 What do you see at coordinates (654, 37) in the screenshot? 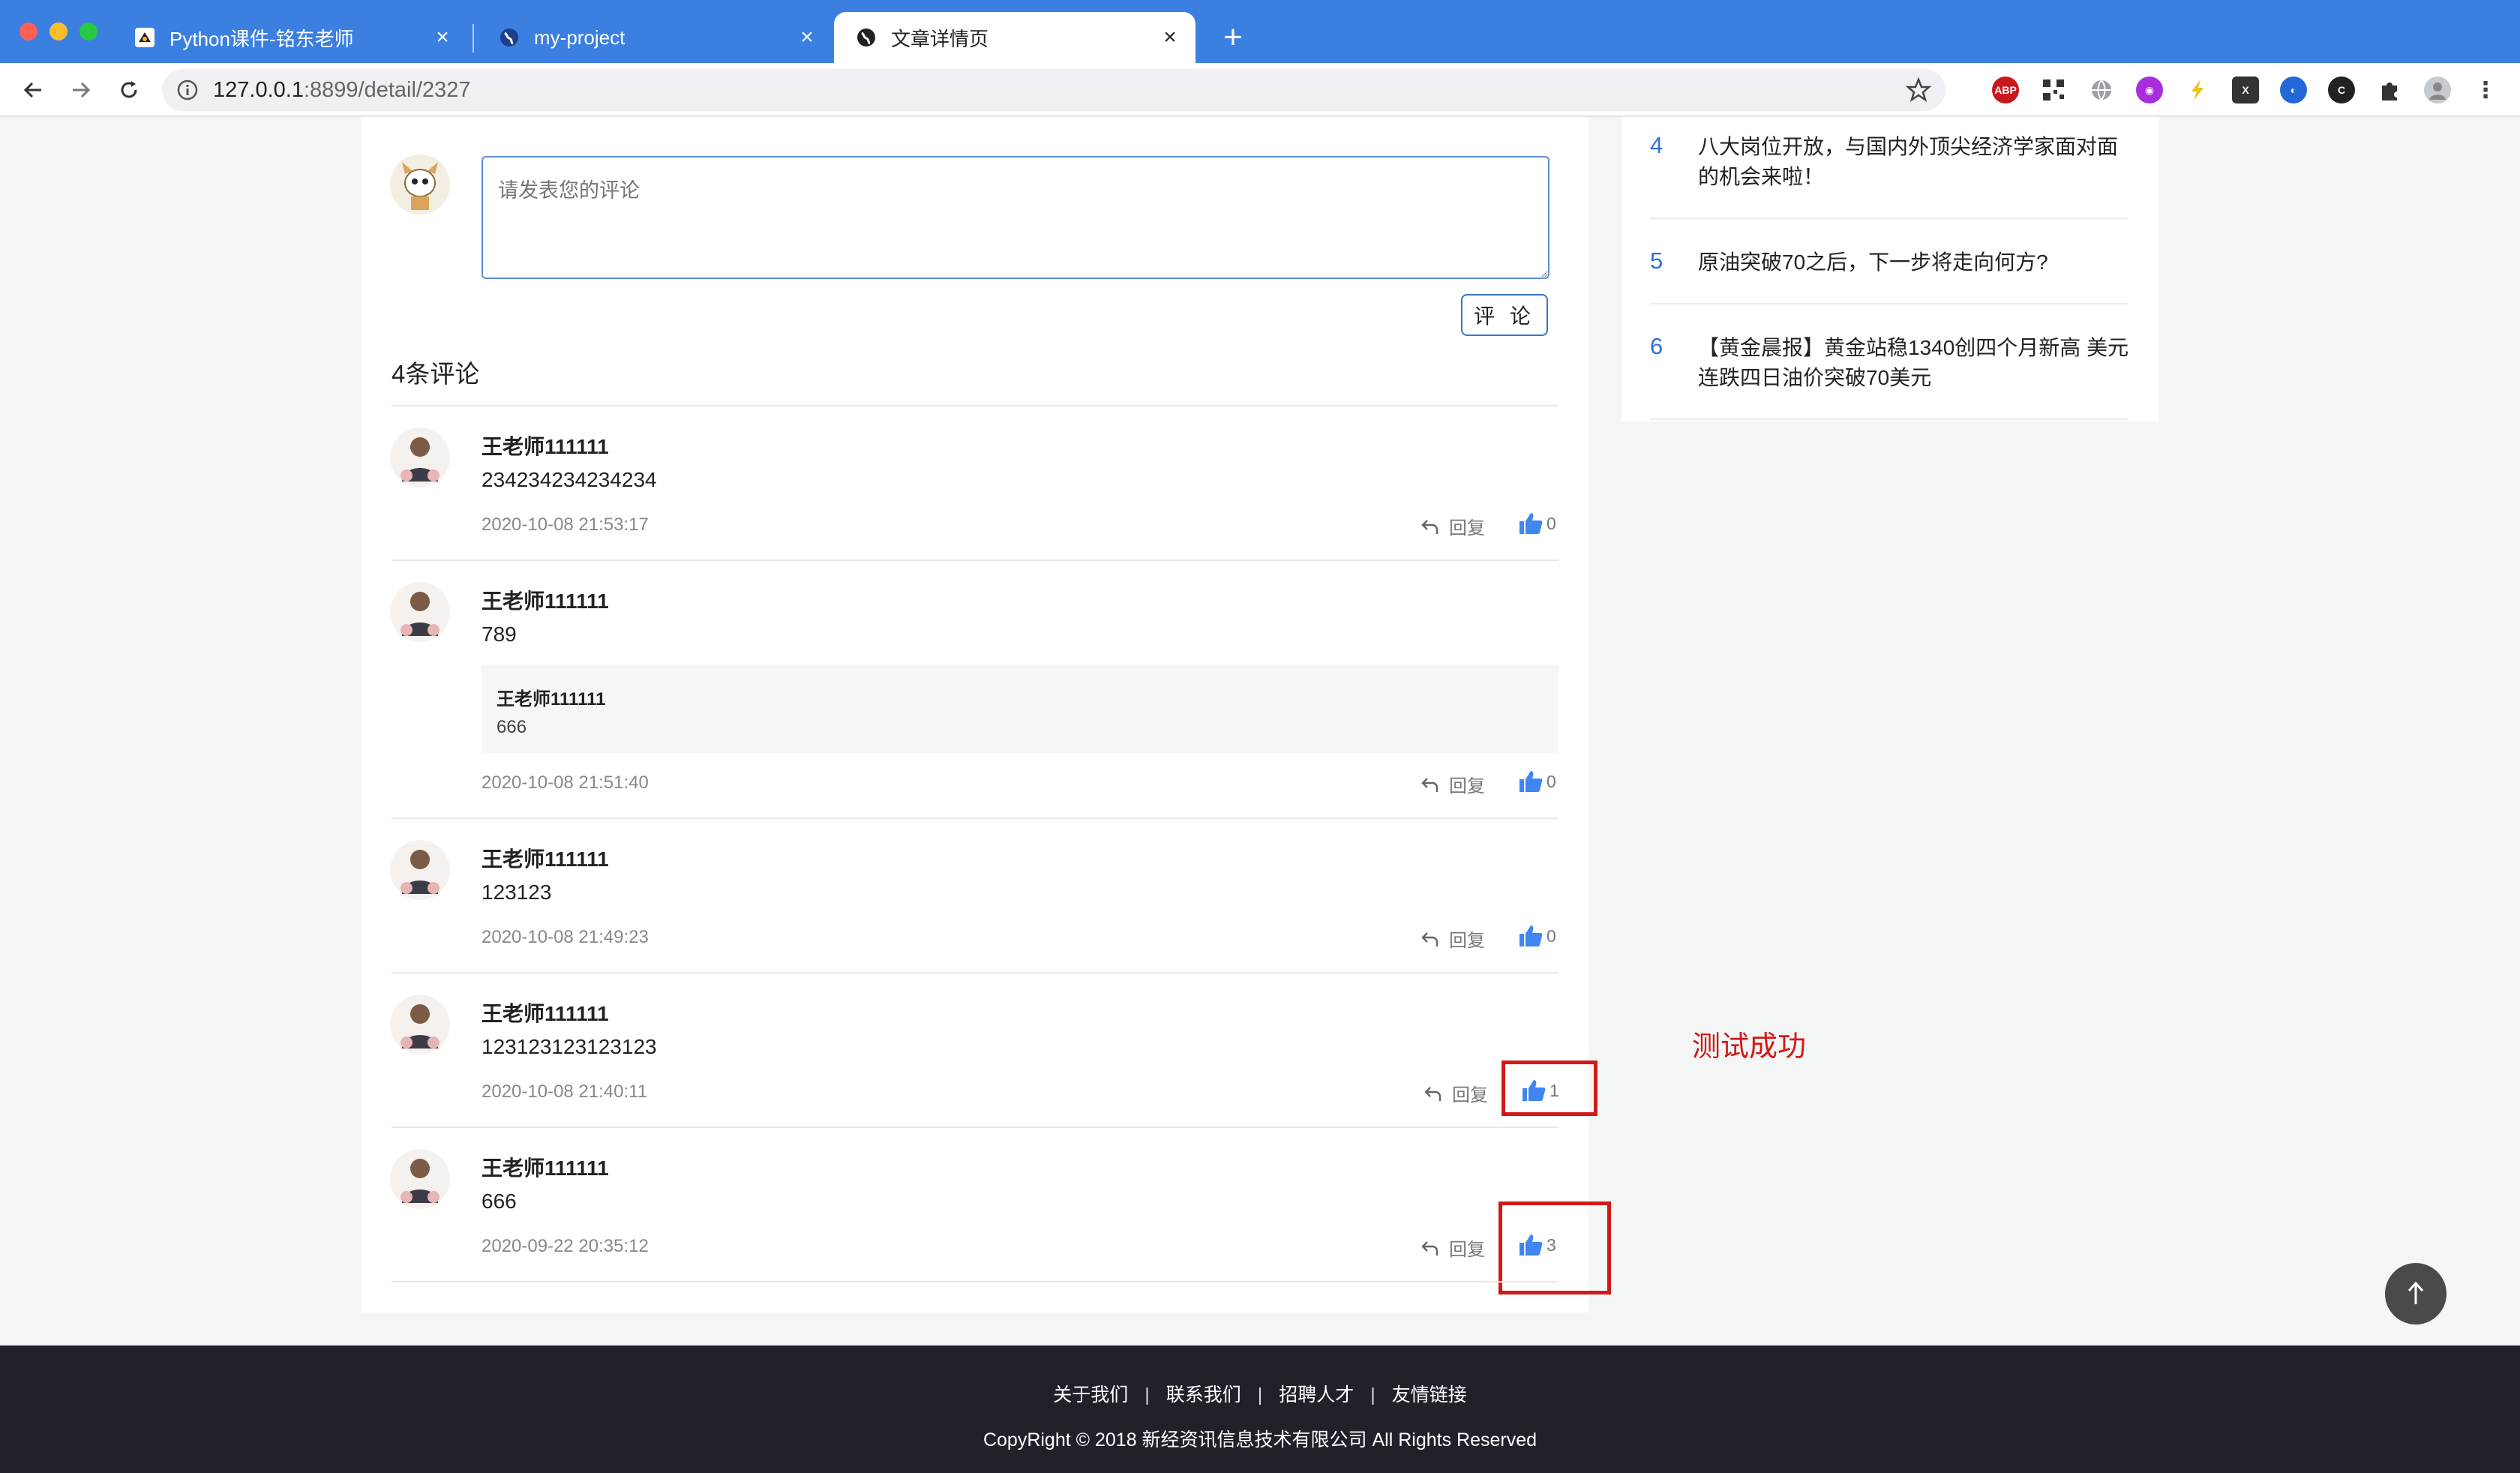
I see `tab-my-project: my-project ×` at bounding box center [654, 37].